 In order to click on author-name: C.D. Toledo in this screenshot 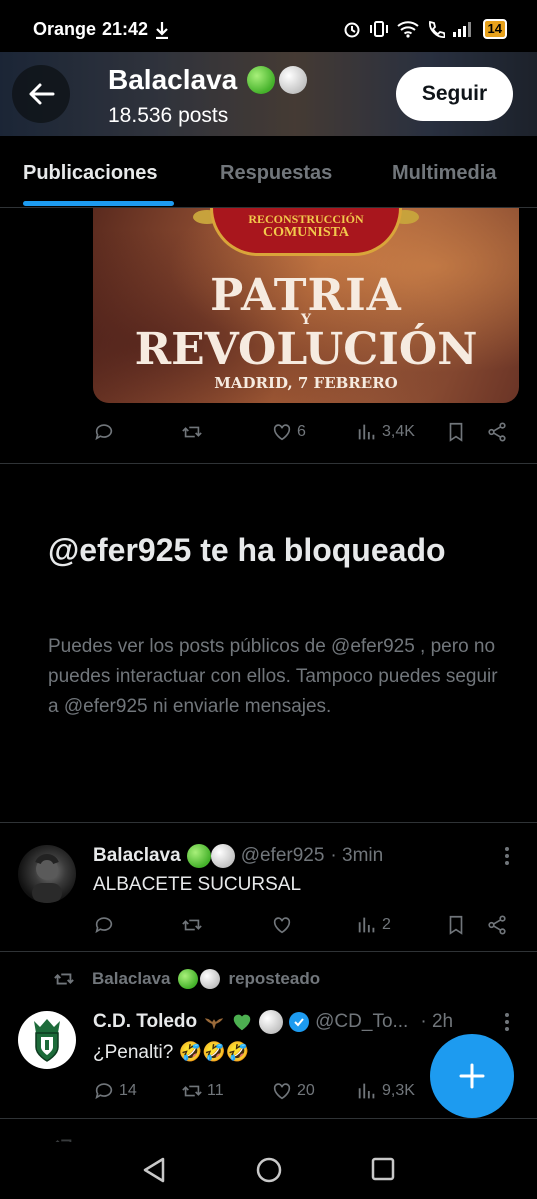, I will do `click(145, 1022)`.